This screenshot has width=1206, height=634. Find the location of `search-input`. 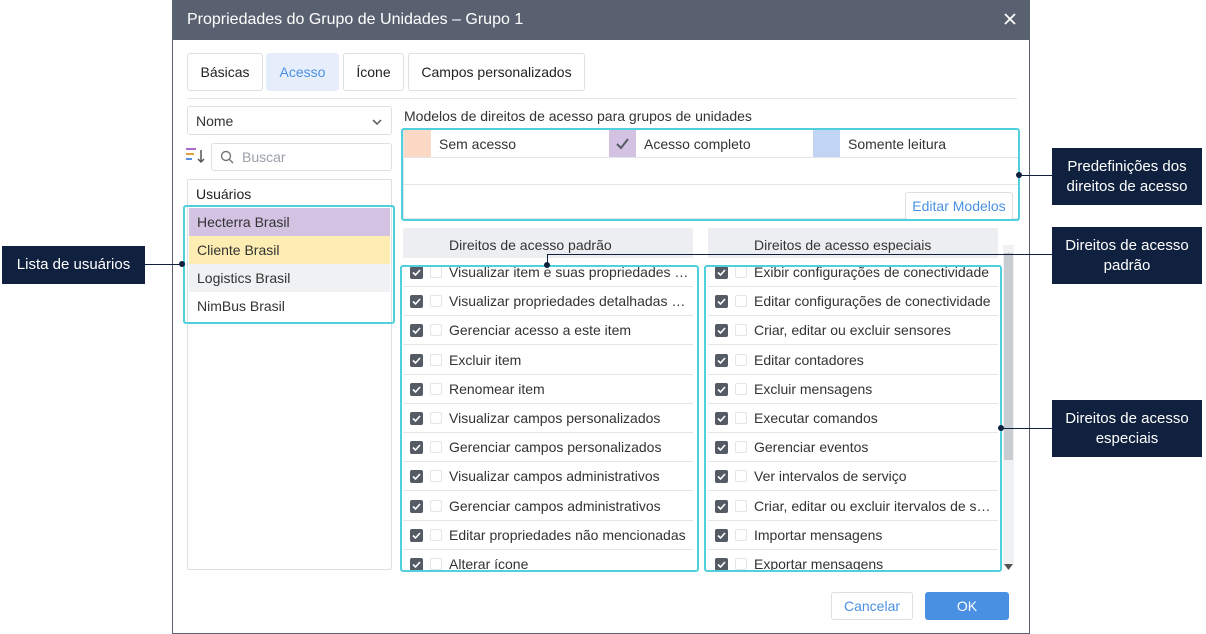

search-input is located at coordinates (312, 157).